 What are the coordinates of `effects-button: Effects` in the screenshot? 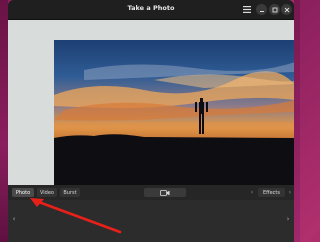 It's located at (271, 192).